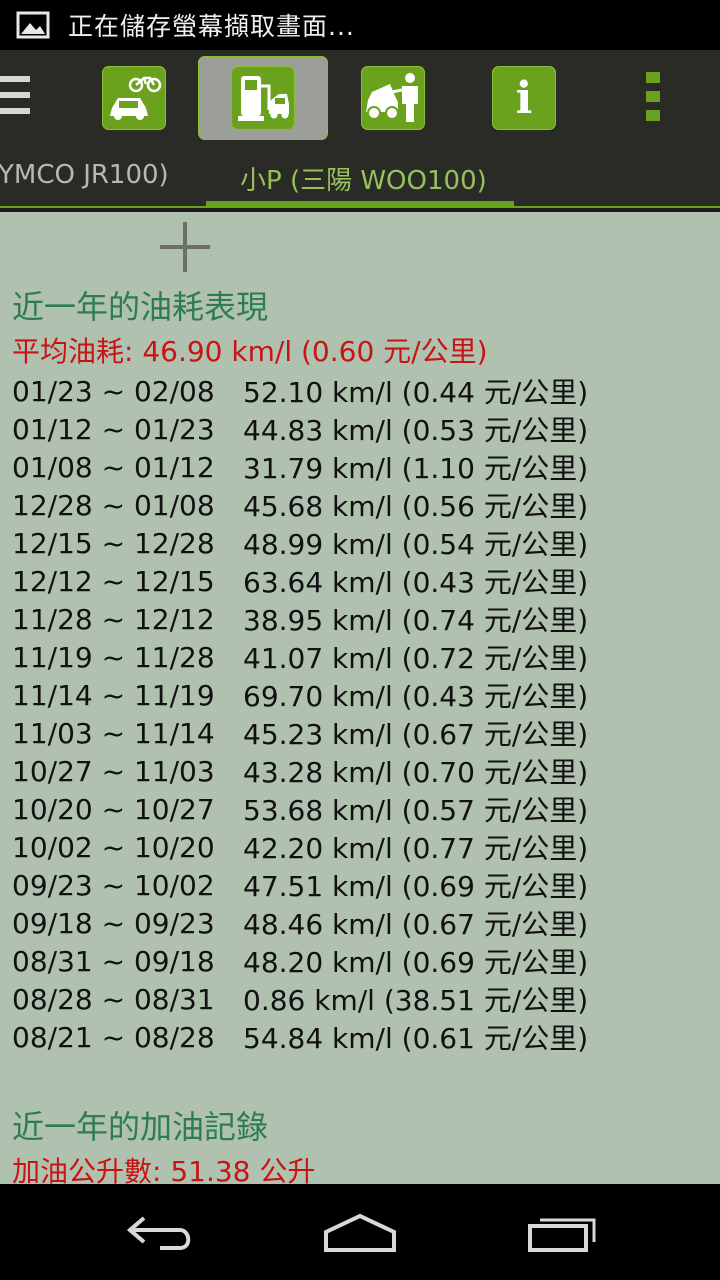 This screenshot has width=720, height=1280. Describe the element at coordinates (416, 810) in the screenshot. I see `record-consumption: 53.68 km/l (0.57 元/公里)` at that location.